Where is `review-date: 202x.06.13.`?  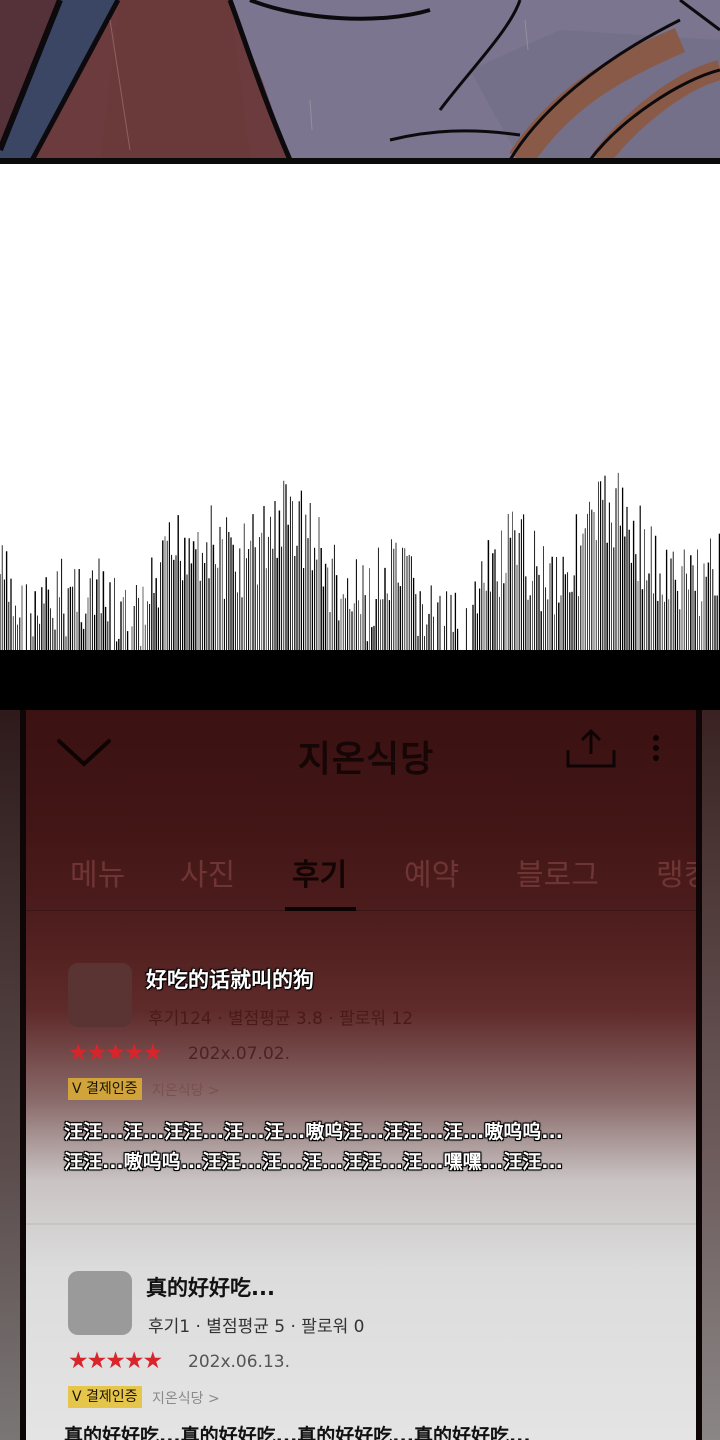 review-date: 202x.06.13. is located at coordinates (239, 1362).